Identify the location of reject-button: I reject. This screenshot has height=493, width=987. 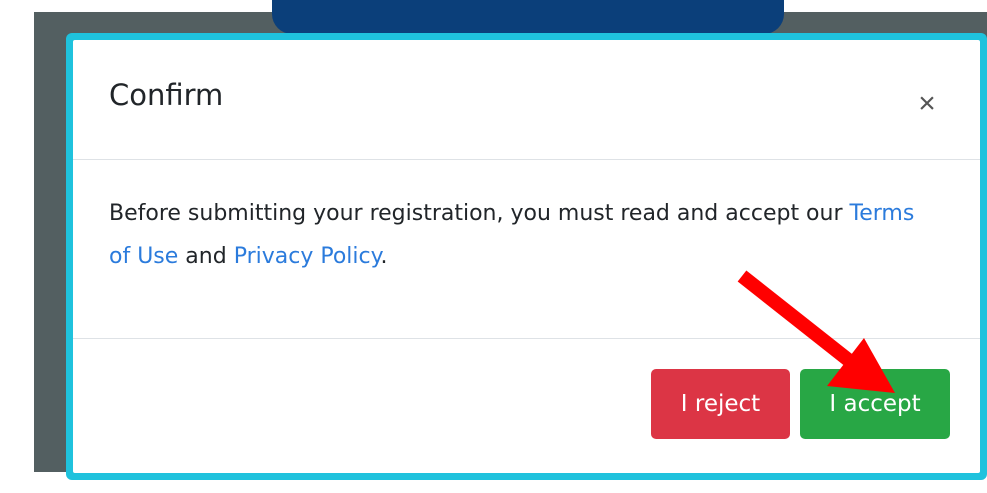
(720, 404).